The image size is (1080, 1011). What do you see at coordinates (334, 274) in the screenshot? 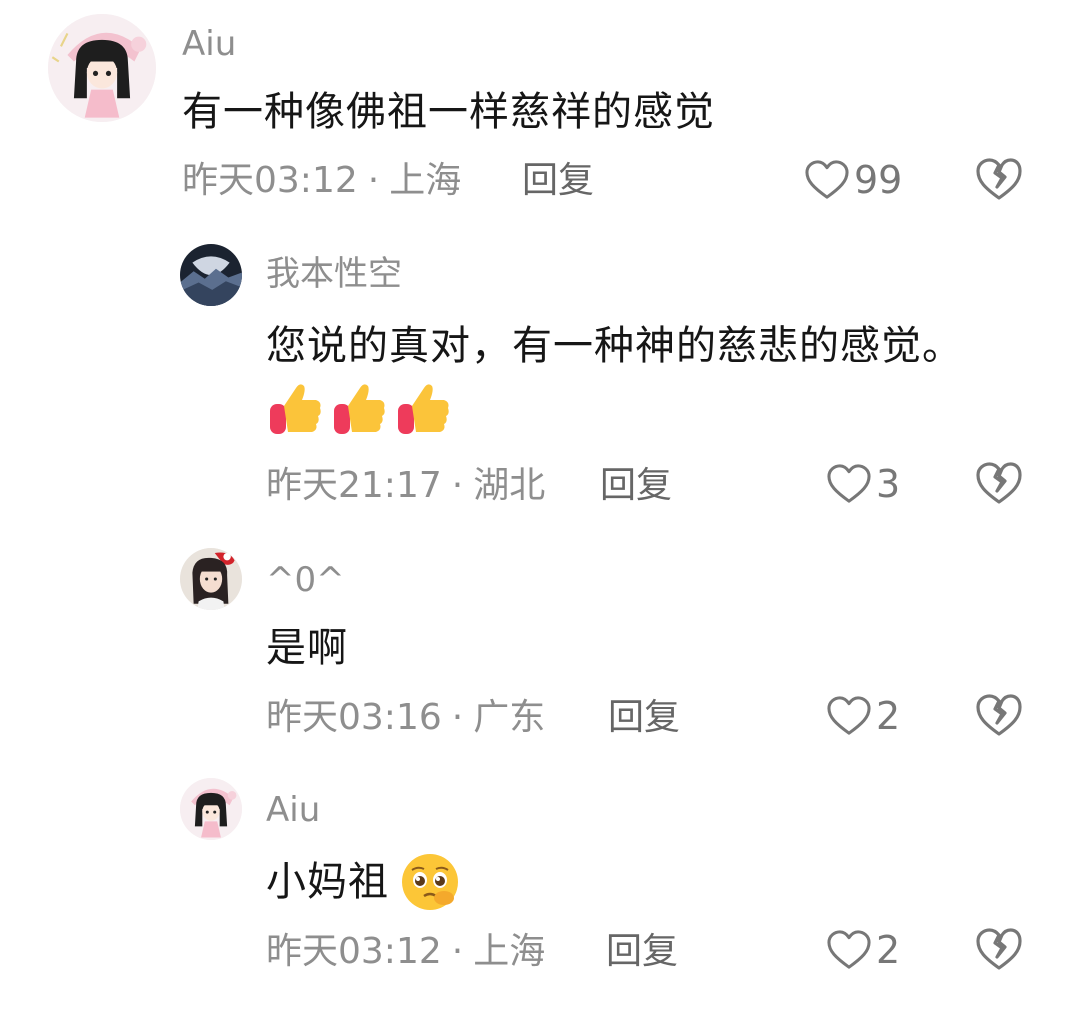
I see `comment-username: 我本性空` at bounding box center [334, 274].